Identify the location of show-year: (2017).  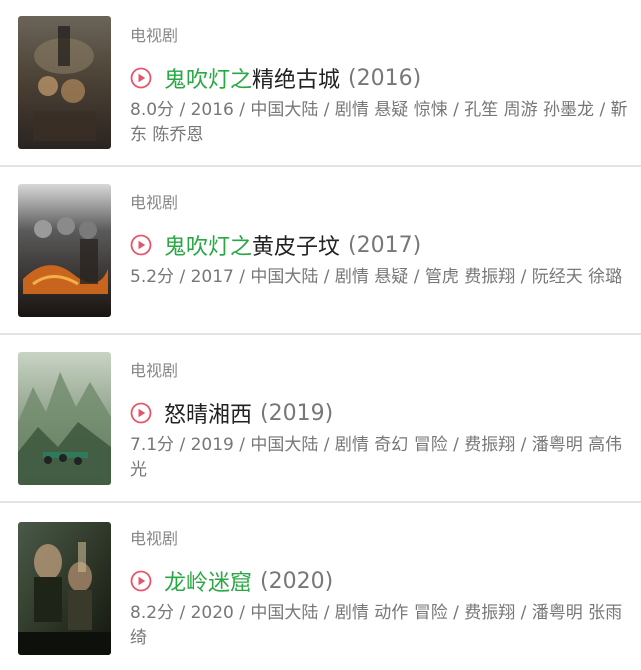
(385, 245).